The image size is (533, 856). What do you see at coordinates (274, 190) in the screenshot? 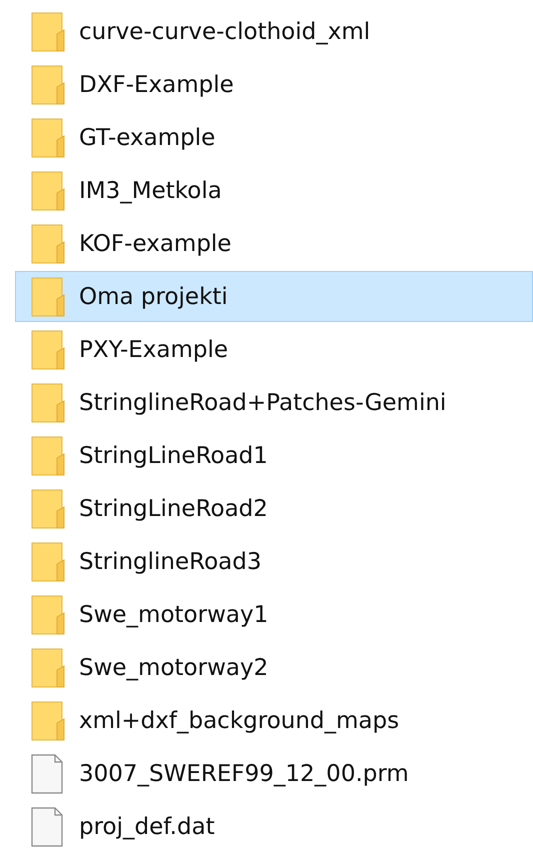
I see `file-list-item: IM3_Metkola` at bounding box center [274, 190].